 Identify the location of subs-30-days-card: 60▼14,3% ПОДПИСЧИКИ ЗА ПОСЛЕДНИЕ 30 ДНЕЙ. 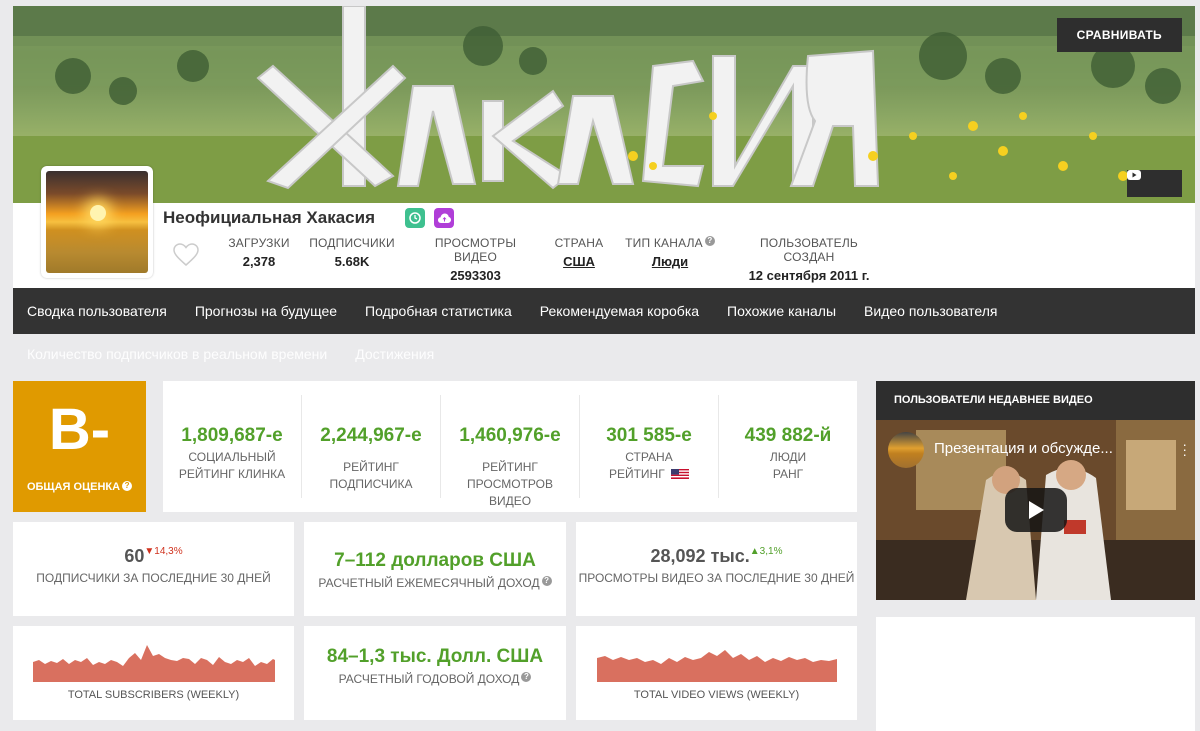
(153, 569).